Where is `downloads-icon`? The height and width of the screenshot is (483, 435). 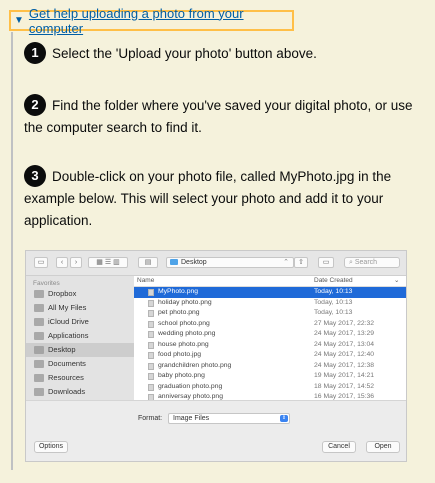
downloads-icon is located at coordinates (39, 392).